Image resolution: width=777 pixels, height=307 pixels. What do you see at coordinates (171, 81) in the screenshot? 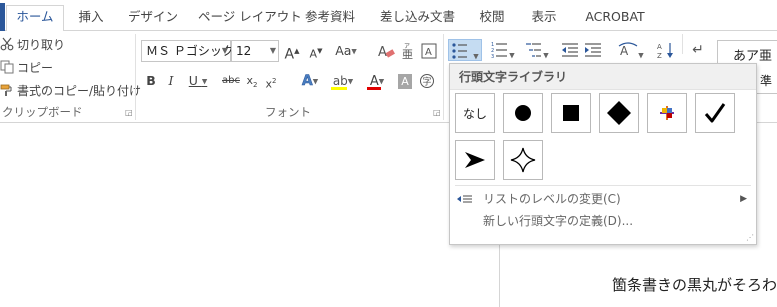
I see `italic-button: I` at bounding box center [171, 81].